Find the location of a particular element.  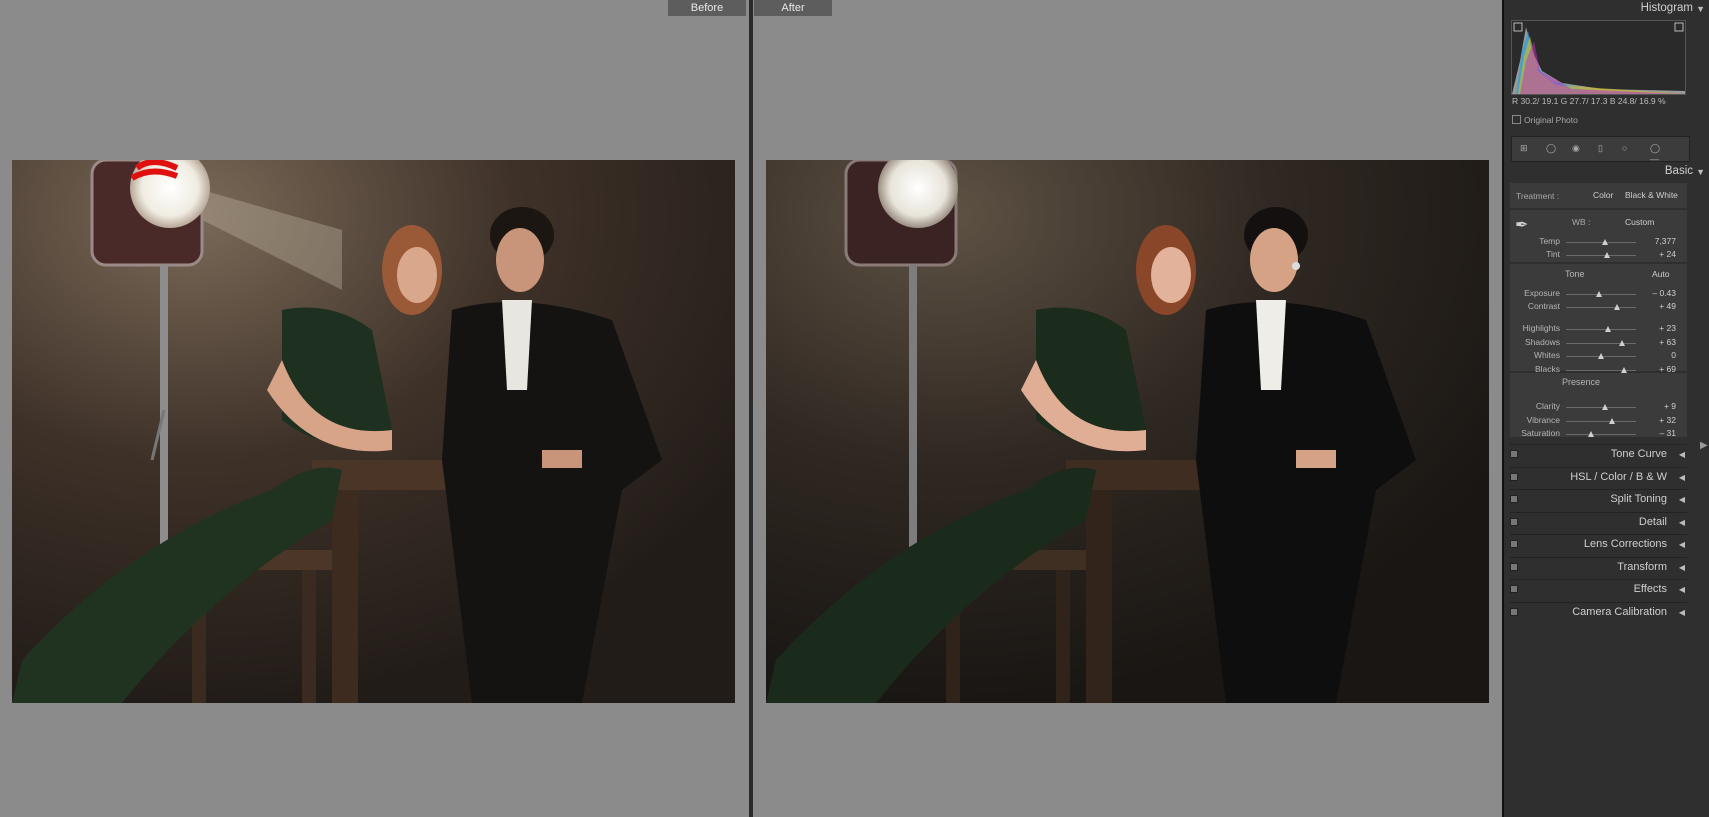

slider-label-saturation: Saturation is located at coordinates (1540, 433).